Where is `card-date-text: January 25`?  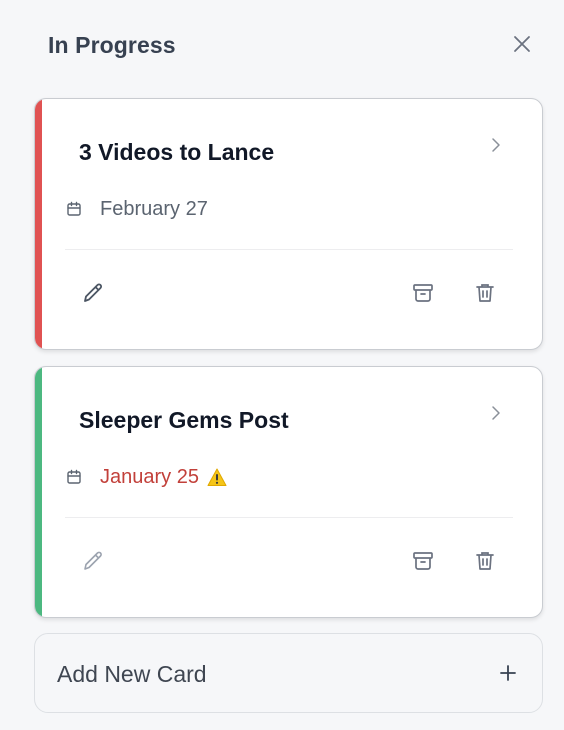
card-date-text: January 25 is located at coordinates (149, 476).